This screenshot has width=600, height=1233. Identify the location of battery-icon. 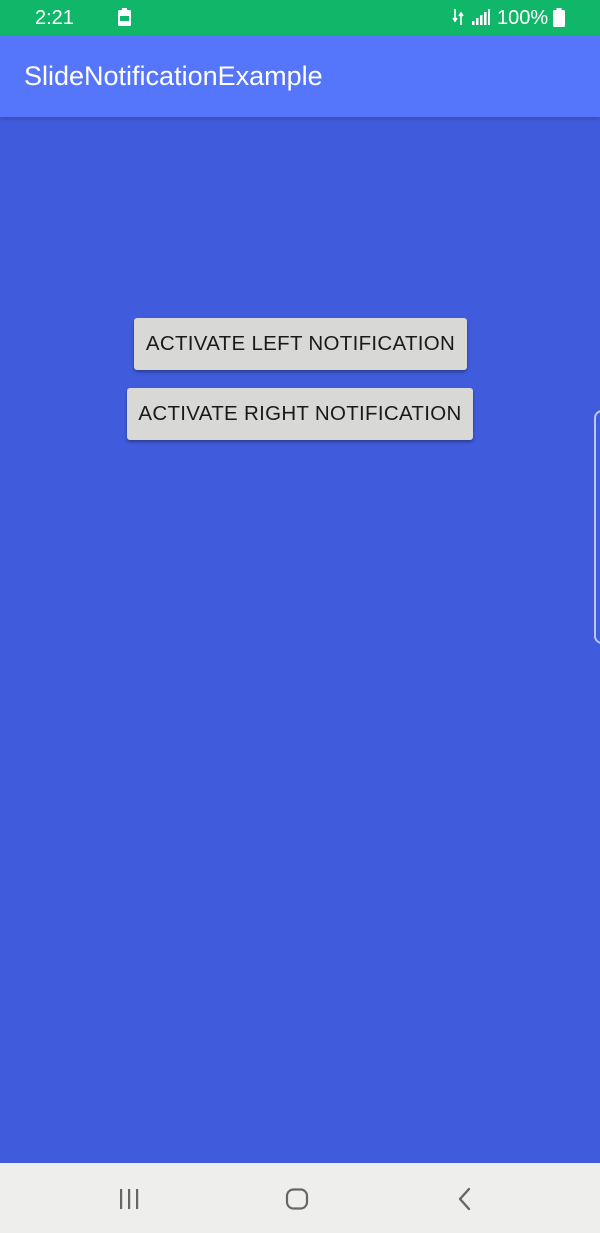
(559, 17).